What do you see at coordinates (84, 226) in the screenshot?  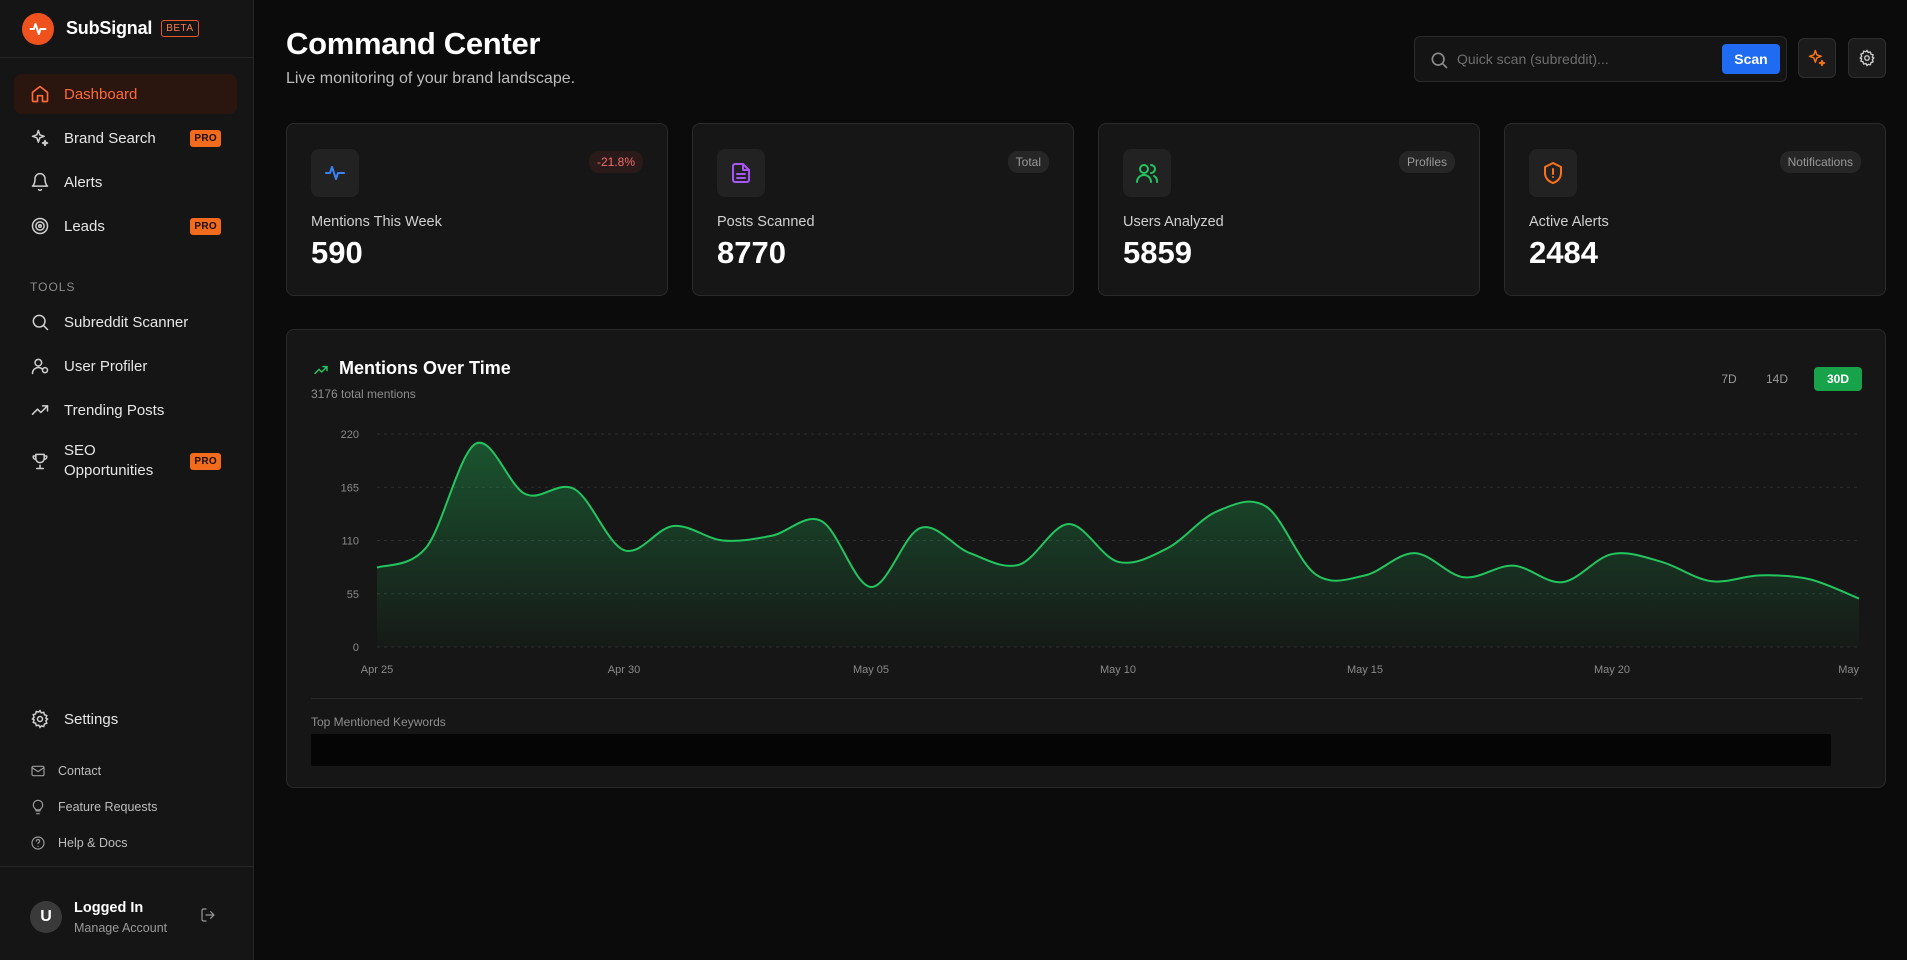 I see `nav-item-label: Leads` at bounding box center [84, 226].